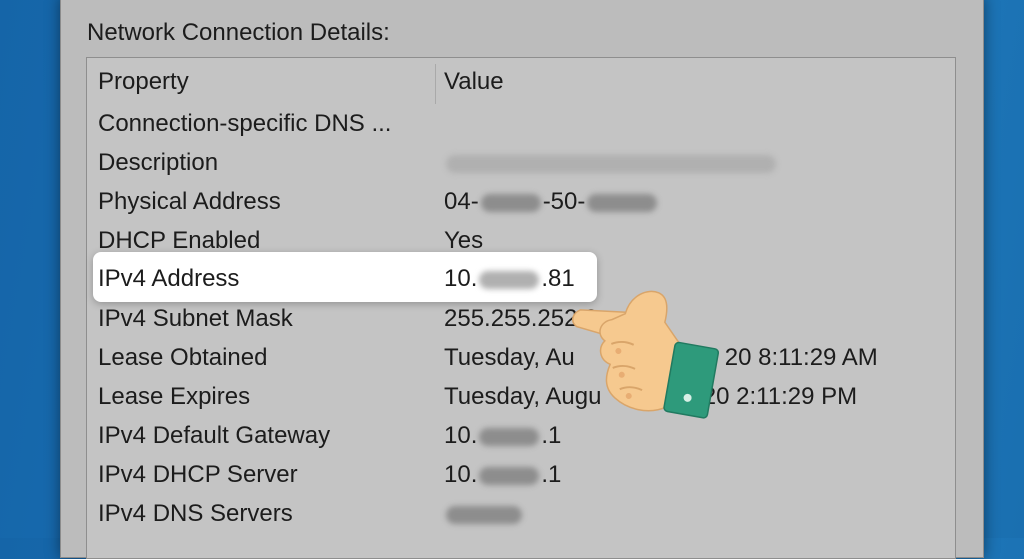 The height and width of the screenshot is (559, 1024). I want to click on table-row: Physical Address 04- -50-, so click(521, 203).